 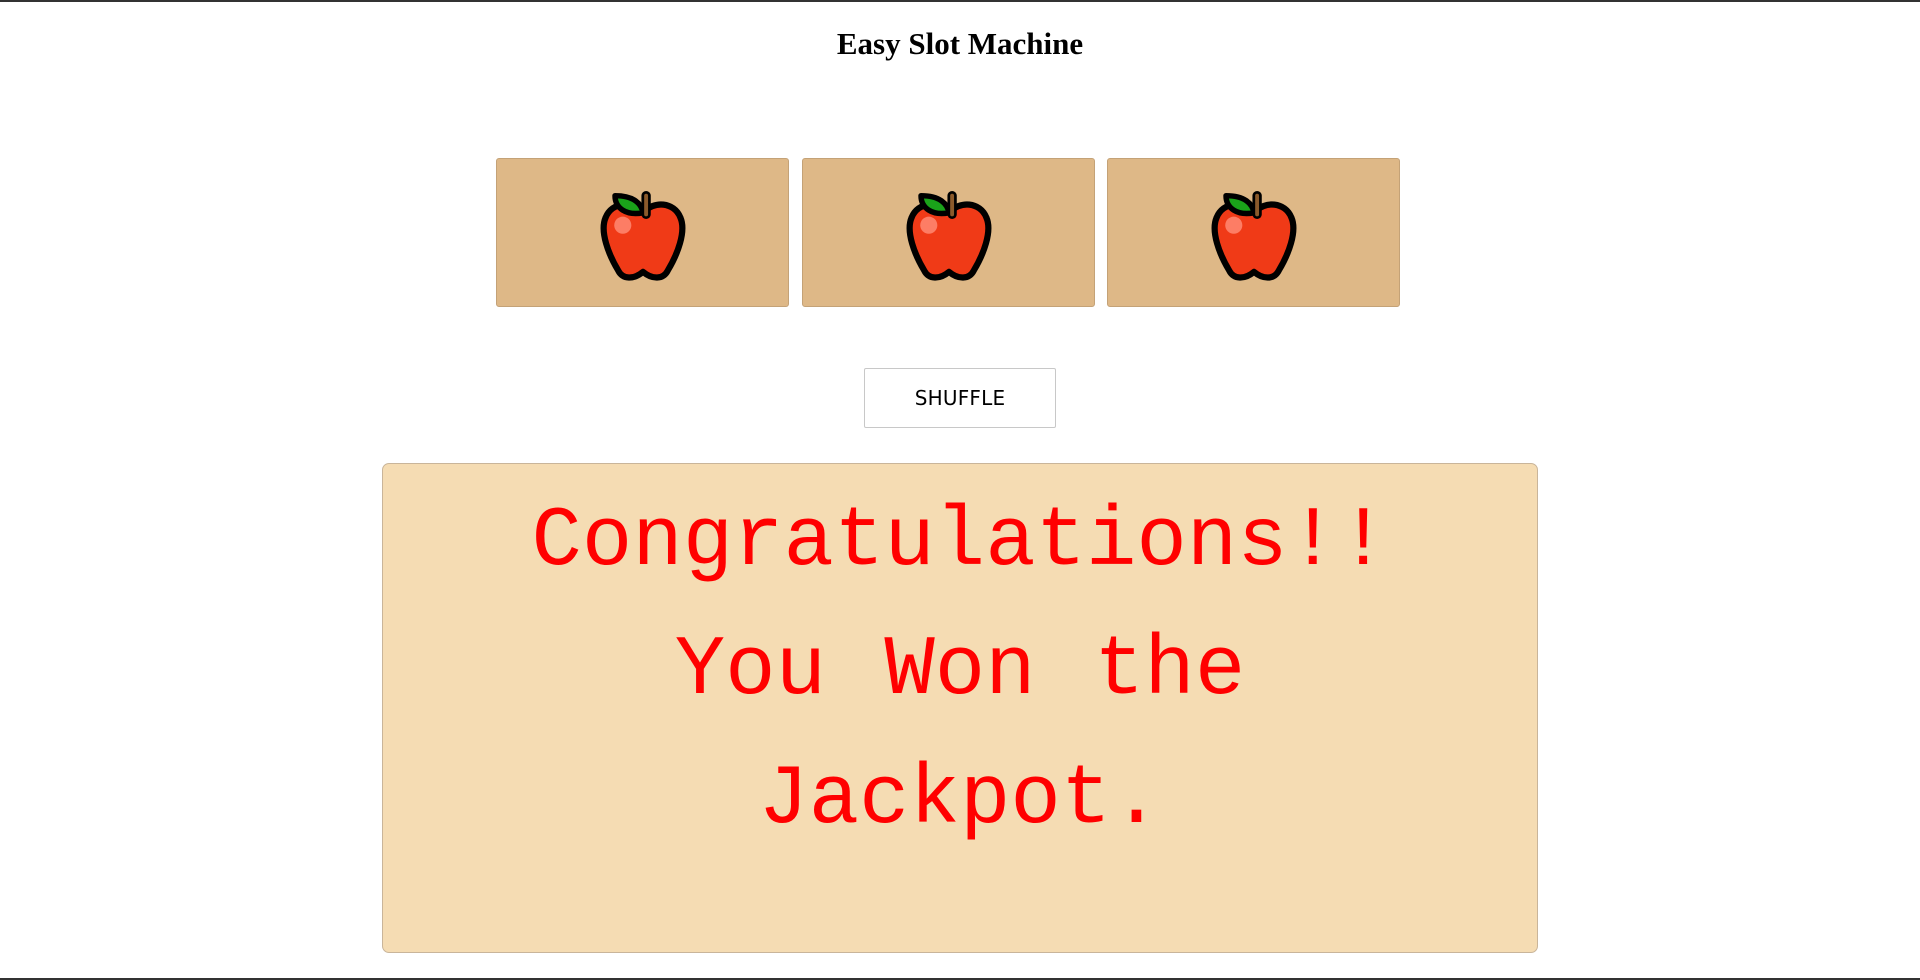 What do you see at coordinates (960, 671) in the screenshot?
I see `result-line-2: You Won the` at bounding box center [960, 671].